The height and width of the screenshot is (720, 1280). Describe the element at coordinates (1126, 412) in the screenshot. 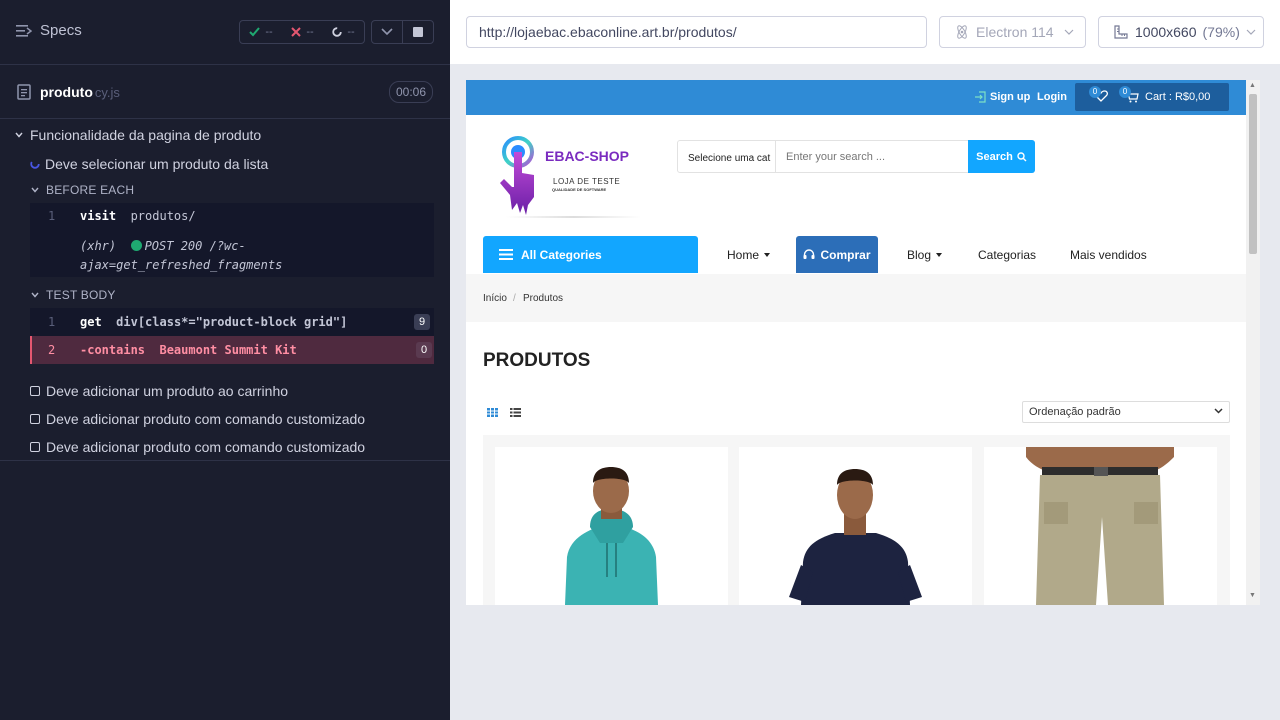

I see `sort-select: Ordenação padrão` at that location.